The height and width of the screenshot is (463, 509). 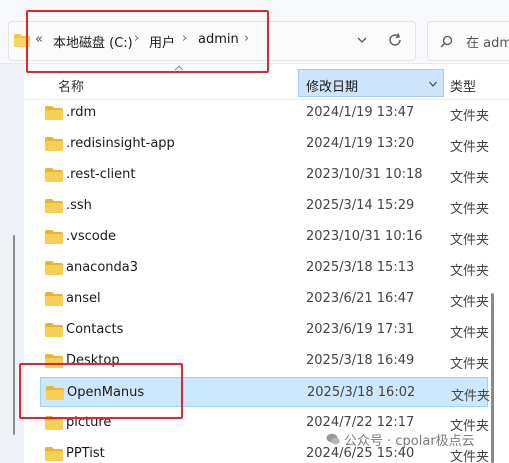 I want to click on list-item: ansel 2023/6/21 16:47 文件夹, so click(x=265, y=299).